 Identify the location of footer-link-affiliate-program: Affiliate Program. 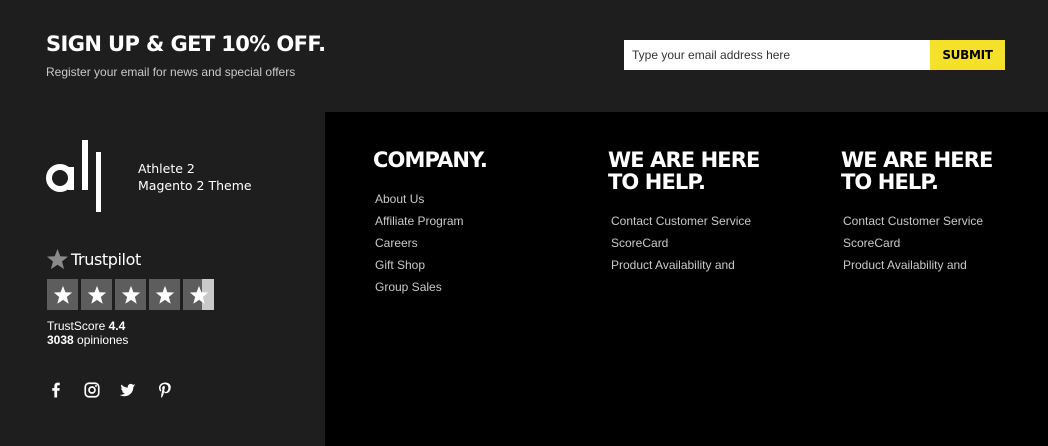
(419, 221).